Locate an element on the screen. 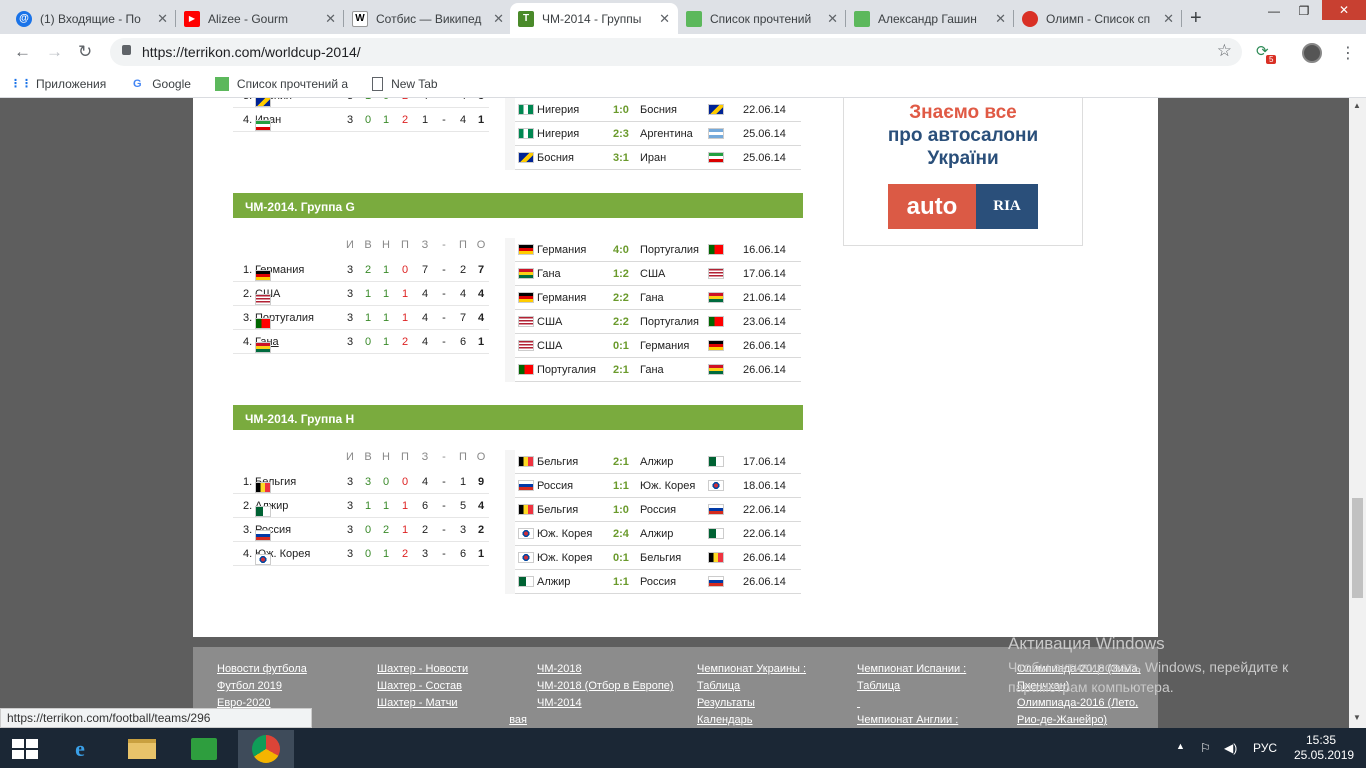 This screenshot has width=1366, height=768. match-row: США 2:2 Португалия 23.06.14 is located at coordinates (658, 322).